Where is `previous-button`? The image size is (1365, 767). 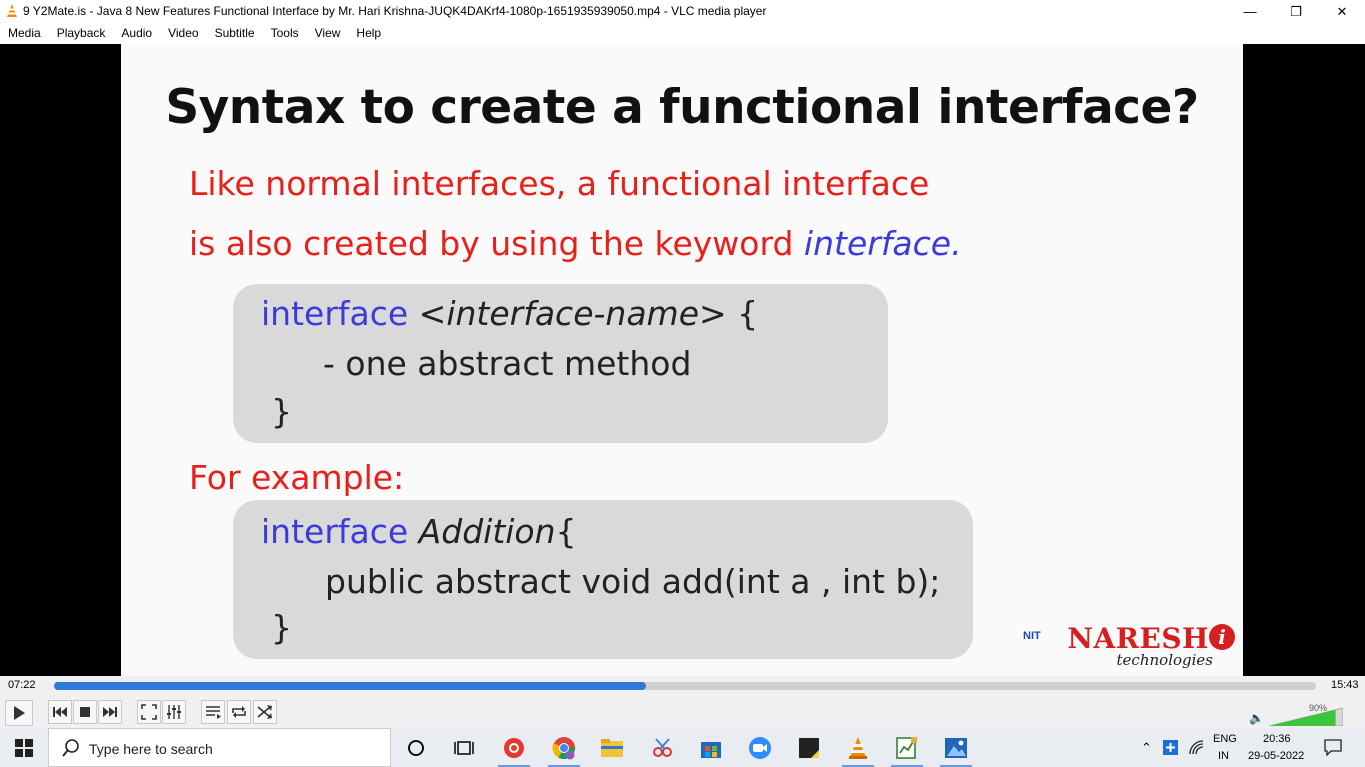 previous-button is located at coordinates (60, 712).